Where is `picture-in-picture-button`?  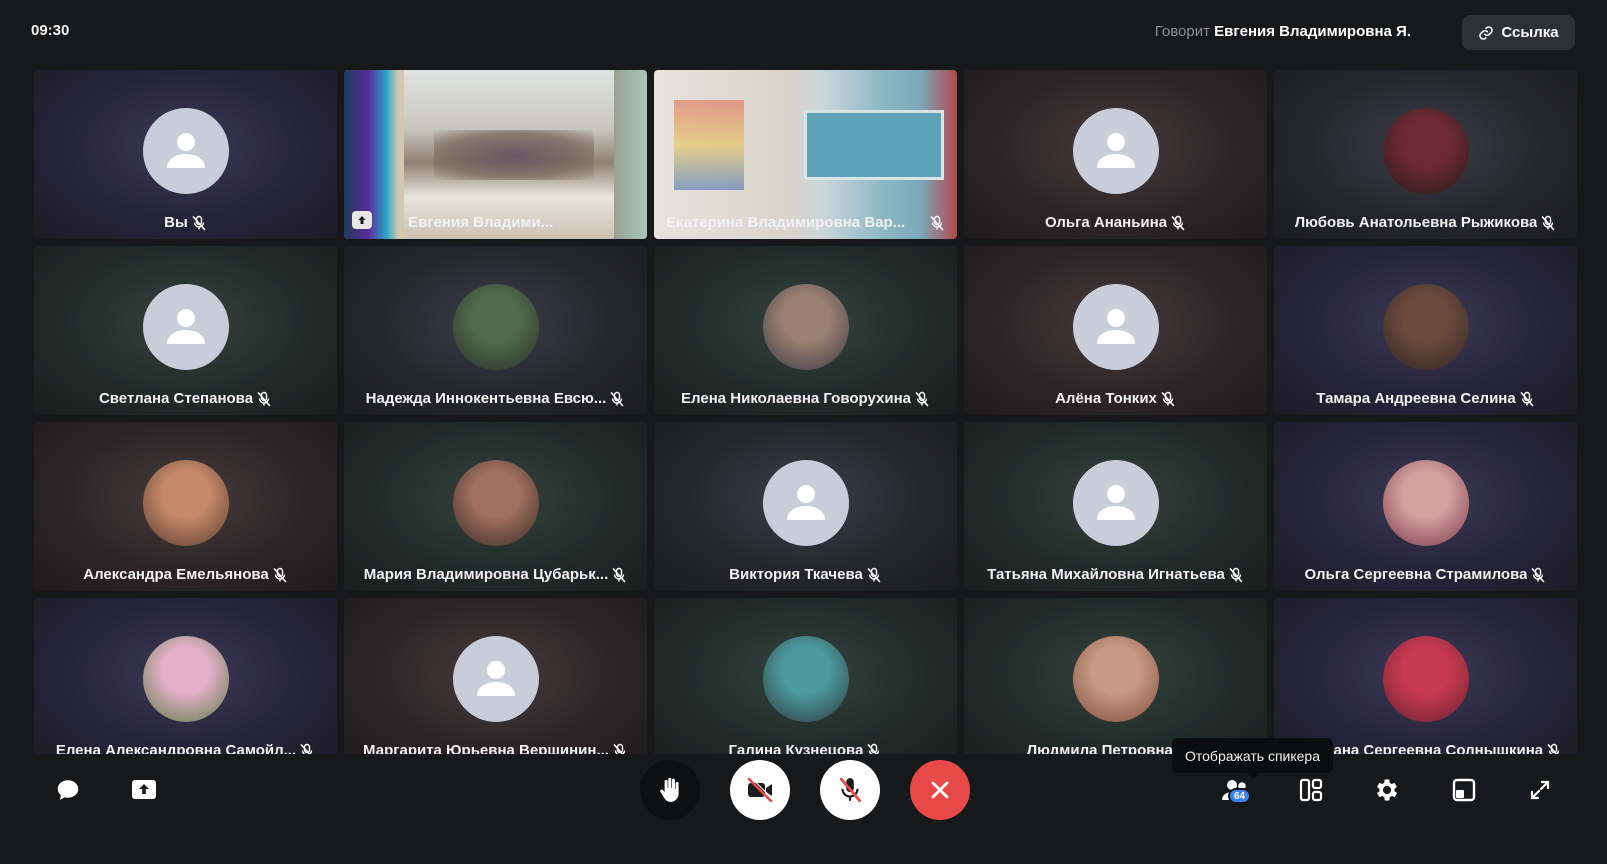 picture-in-picture-button is located at coordinates (1464, 790).